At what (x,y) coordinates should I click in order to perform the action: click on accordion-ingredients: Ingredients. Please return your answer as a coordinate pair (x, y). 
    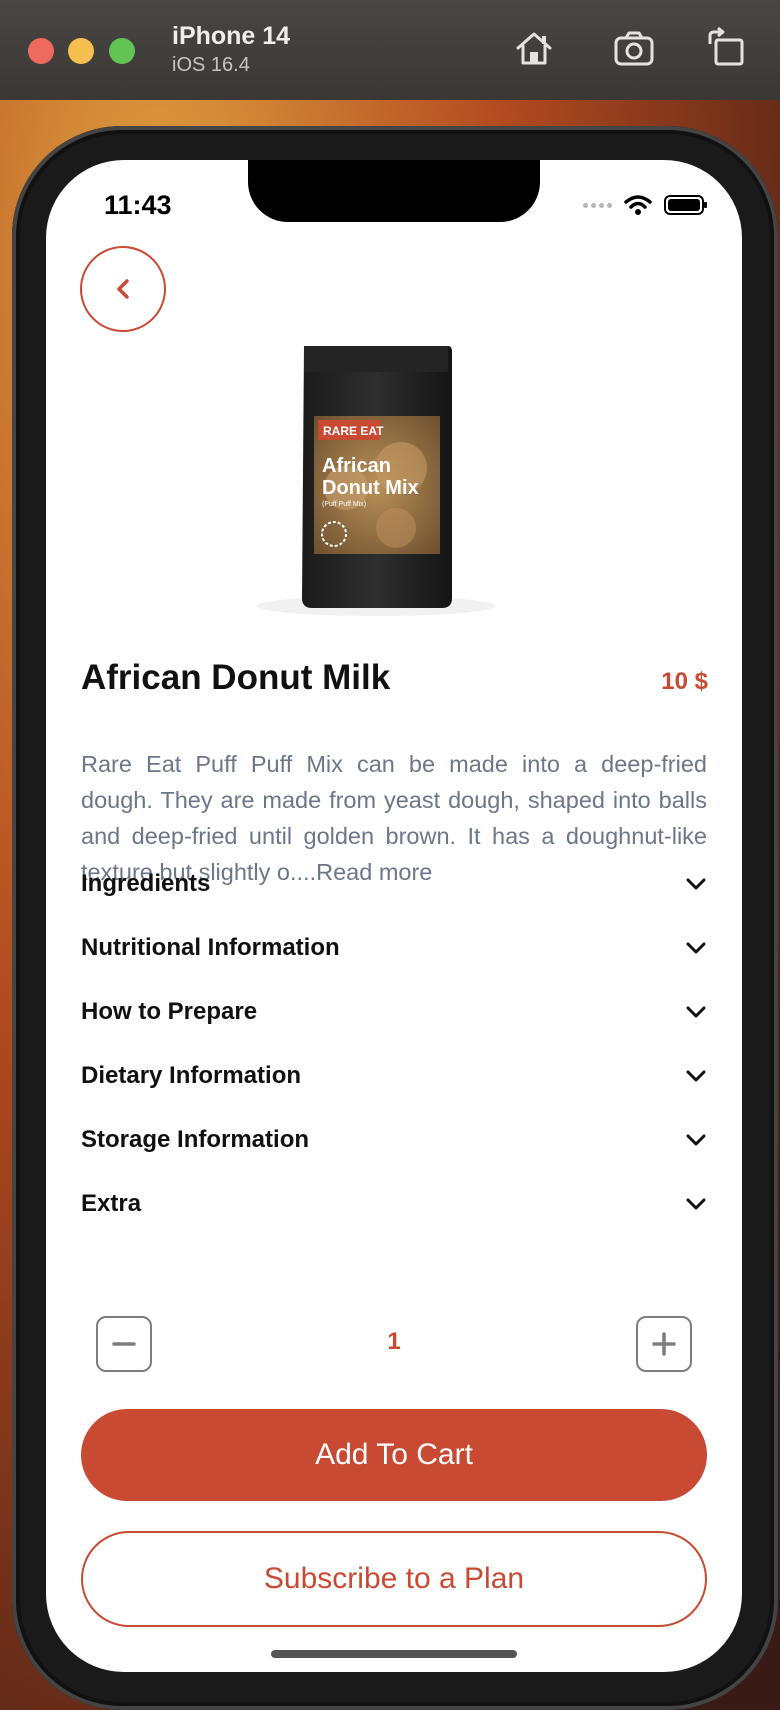
    Looking at the image, I should click on (394, 884).